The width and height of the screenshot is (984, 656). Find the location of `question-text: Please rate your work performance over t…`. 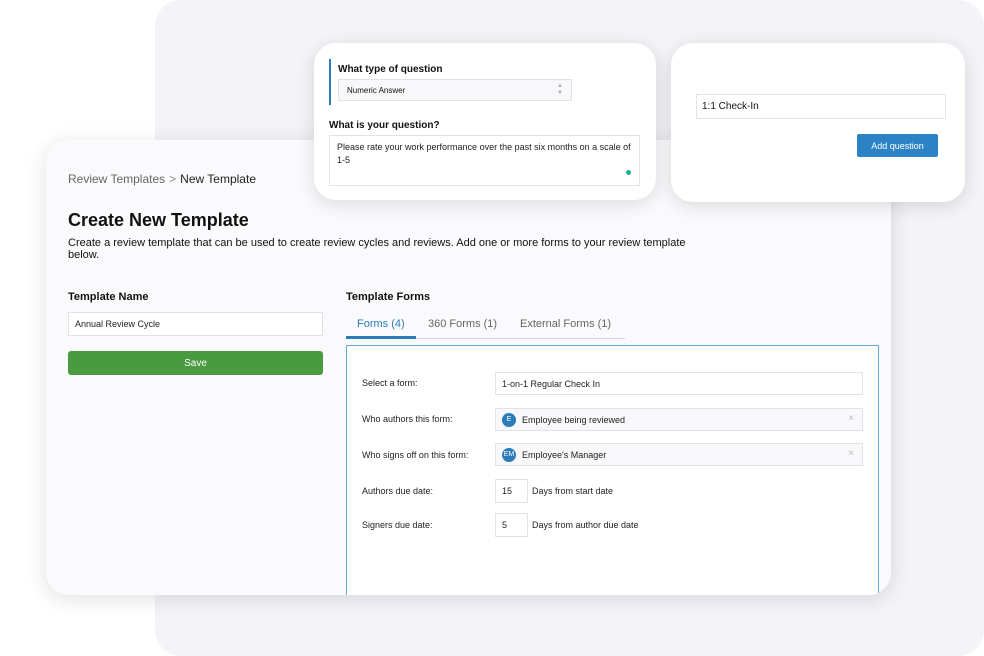

question-text: Please rate your work performance over t… is located at coordinates (484, 153).